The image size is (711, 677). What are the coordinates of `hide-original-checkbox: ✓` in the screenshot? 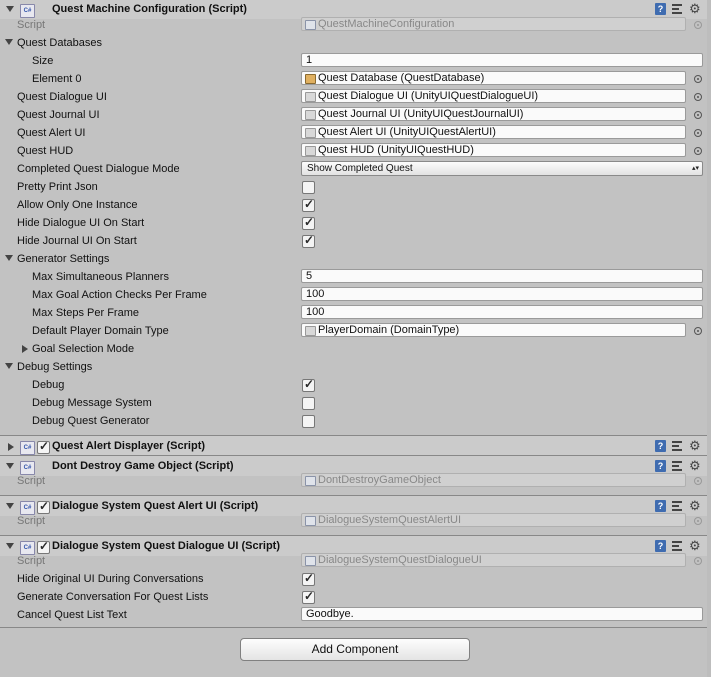 It's located at (308, 578).